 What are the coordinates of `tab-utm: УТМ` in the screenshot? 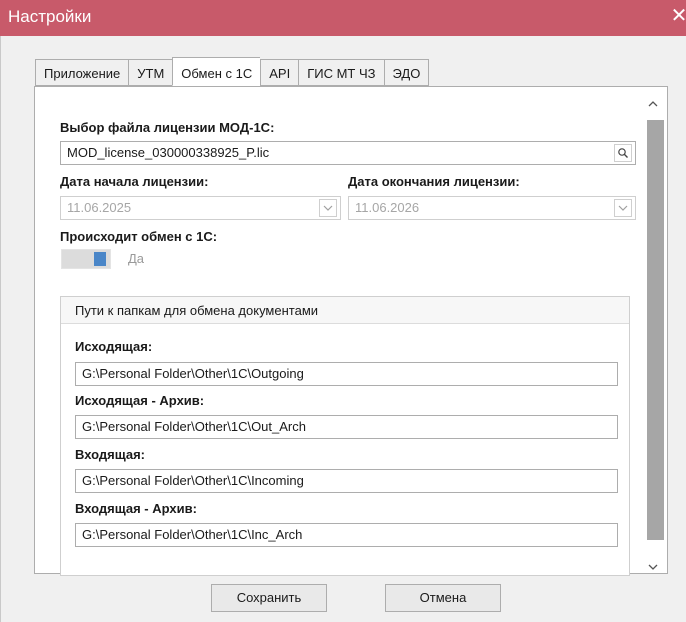 It's located at (150, 72).